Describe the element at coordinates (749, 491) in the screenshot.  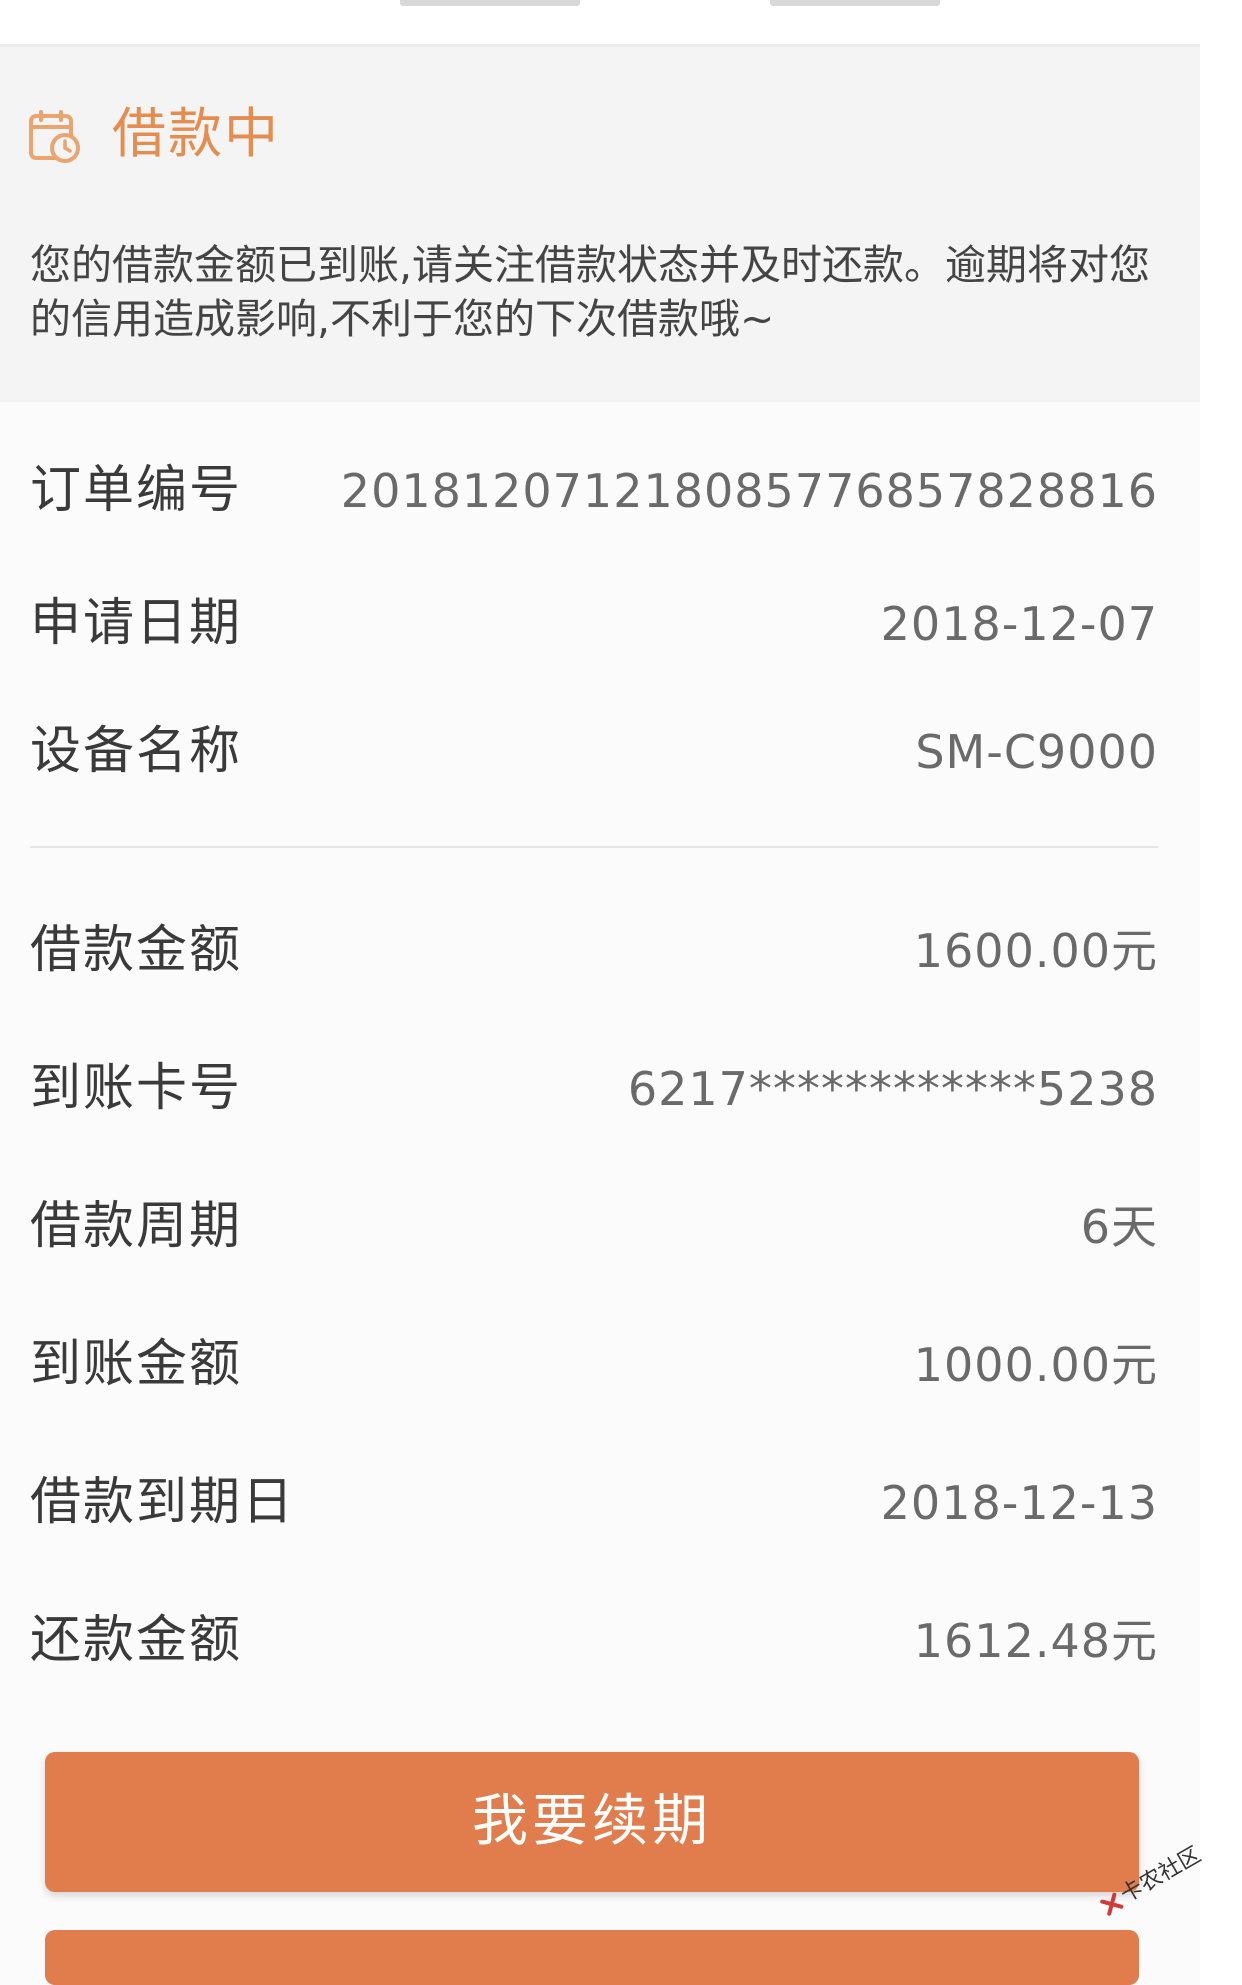
I see `order-number-value: 20181207121808577685782881​6` at that location.